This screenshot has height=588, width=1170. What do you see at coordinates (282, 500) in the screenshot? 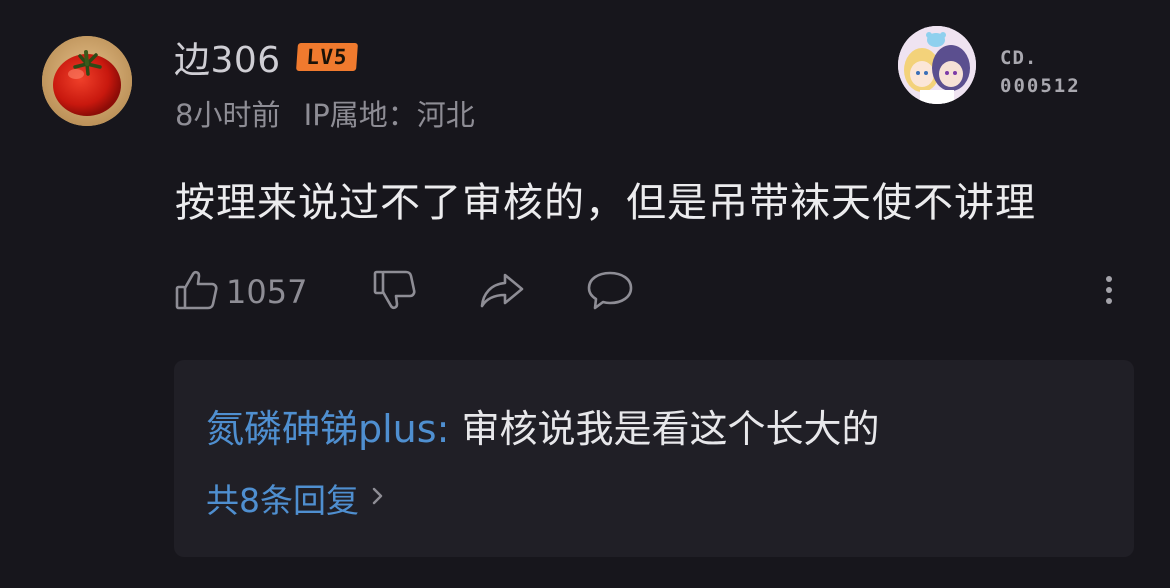
I see `reply-count-label: 共8条回复` at bounding box center [282, 500].